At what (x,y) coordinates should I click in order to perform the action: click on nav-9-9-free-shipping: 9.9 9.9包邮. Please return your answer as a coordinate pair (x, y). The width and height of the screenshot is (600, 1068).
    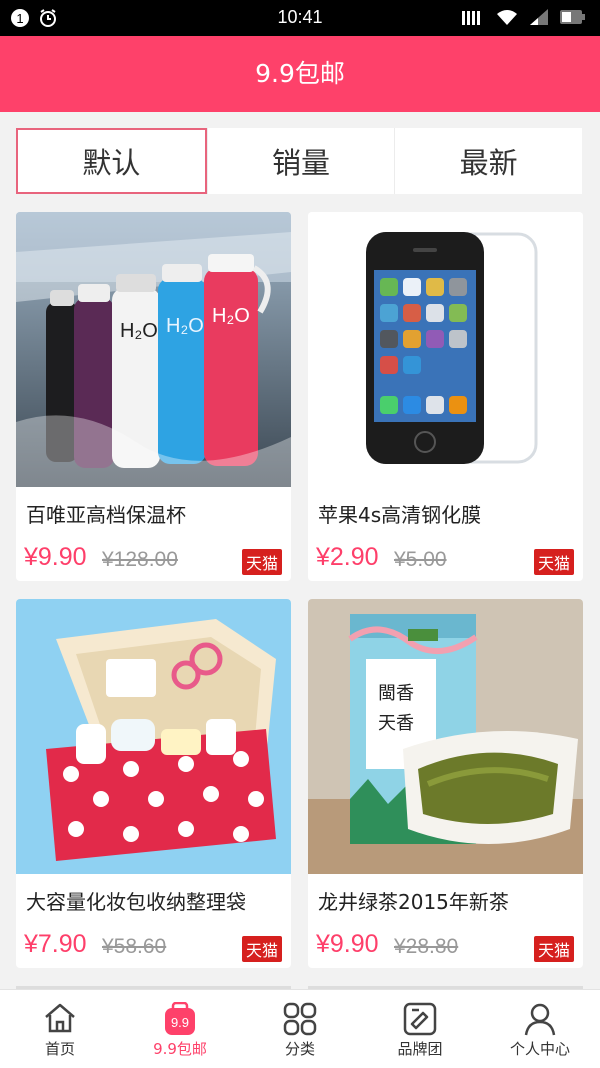
    Looking at the image, I should click on (180, 1029).